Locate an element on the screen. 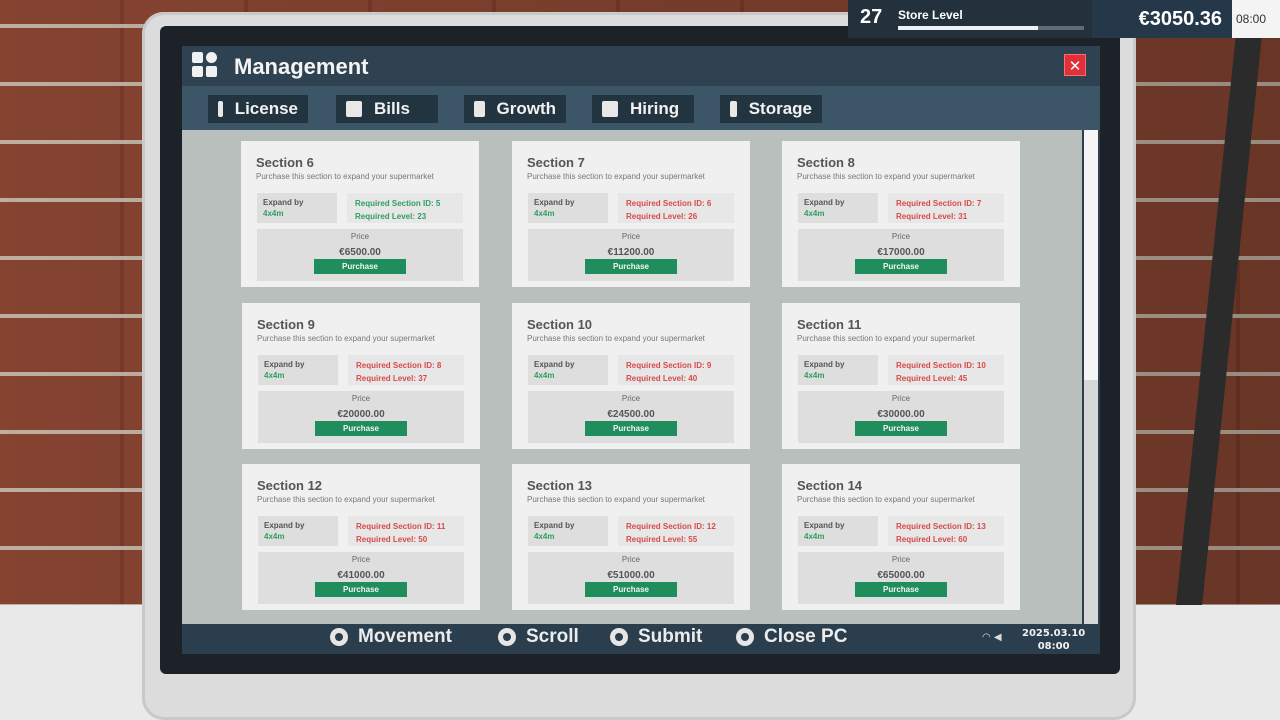  price-value: €17000.00 is located at coordinates (901, 252).